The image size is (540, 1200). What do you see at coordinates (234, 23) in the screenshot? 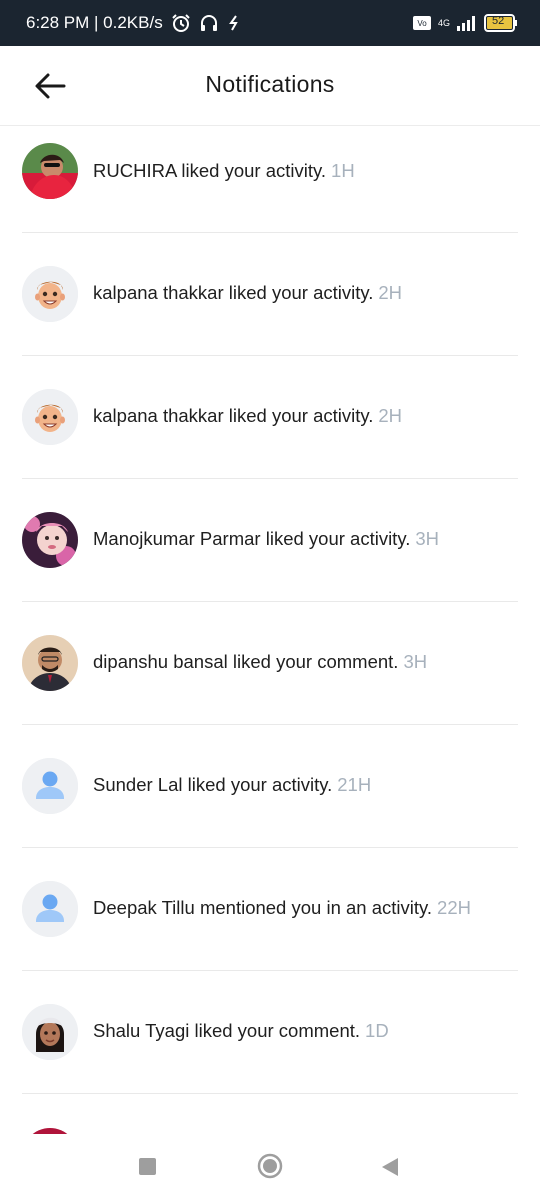
I see `sync-icon` at bounding box center [234, 23].